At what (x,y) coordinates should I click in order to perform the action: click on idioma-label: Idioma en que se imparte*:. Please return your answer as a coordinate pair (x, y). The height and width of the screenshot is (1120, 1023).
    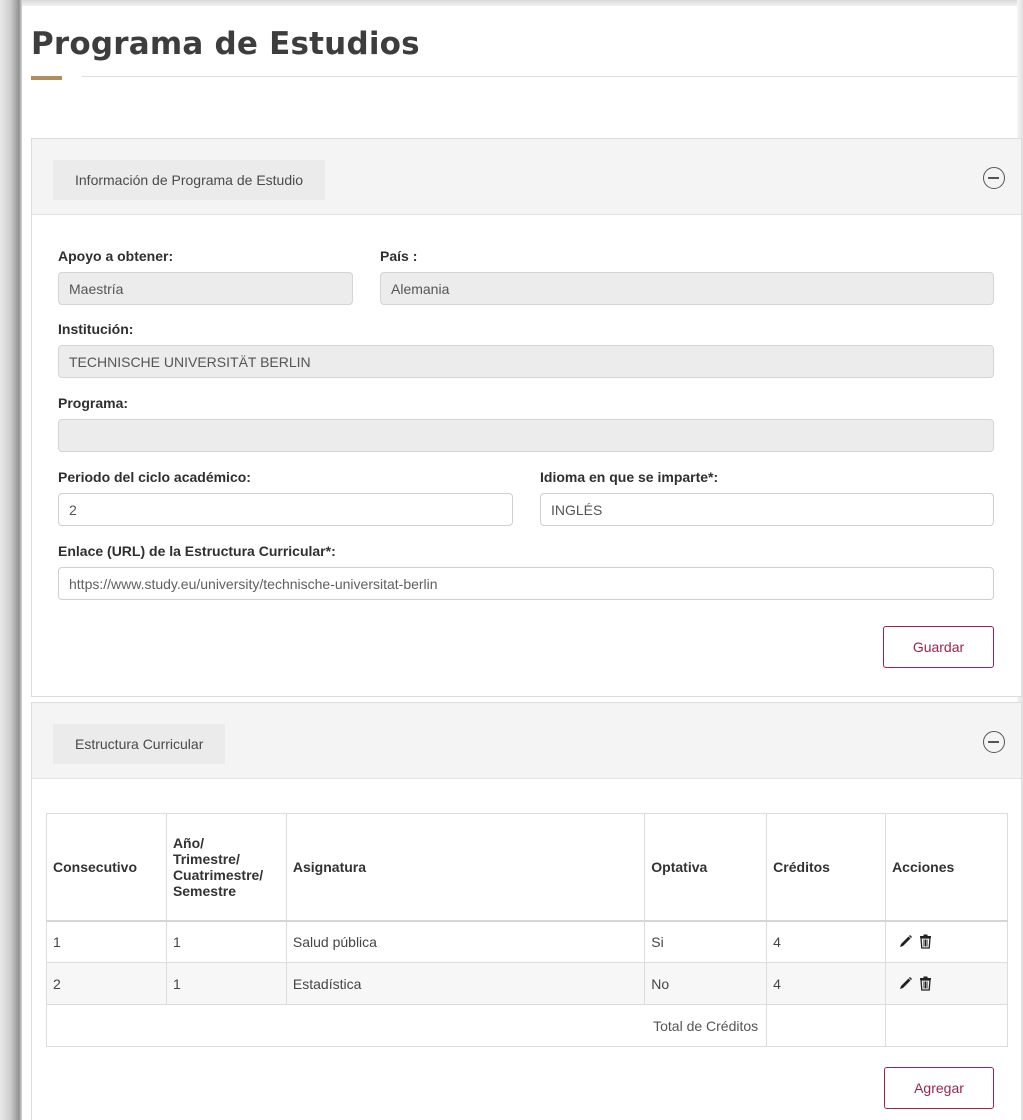
    Looking at the image, I should click on (629, 477).